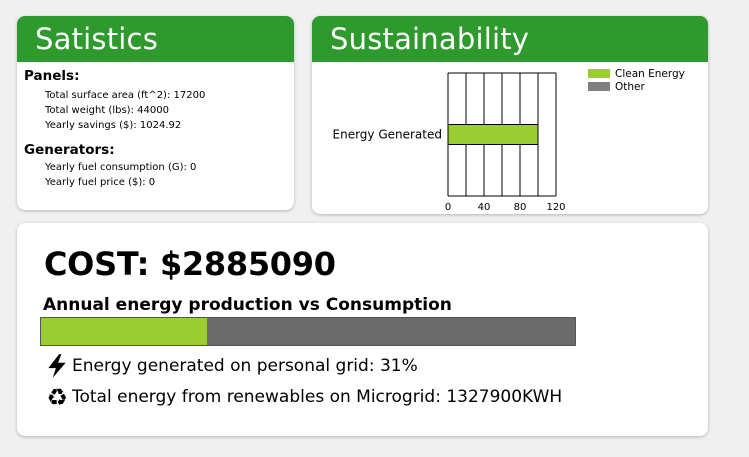 Image resolution: width=749 pixels, height=457 pixels. What do you see at coordinates (555, 207) in the screenshot?
I see `x-tick-label: 120` at bounding box center [555, 207].